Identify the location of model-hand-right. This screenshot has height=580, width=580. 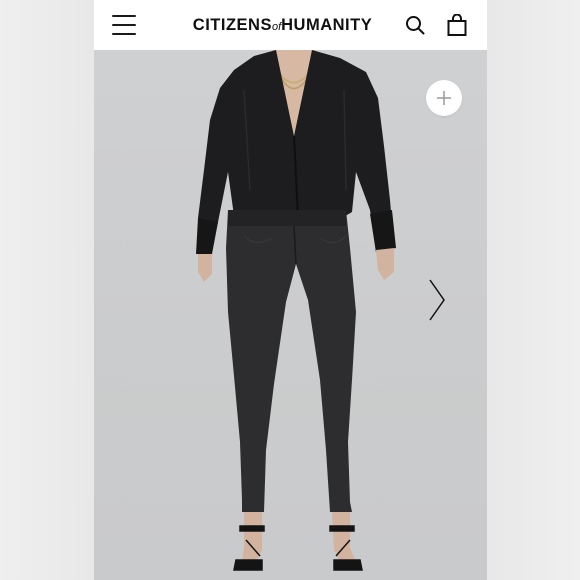
(385, 264).